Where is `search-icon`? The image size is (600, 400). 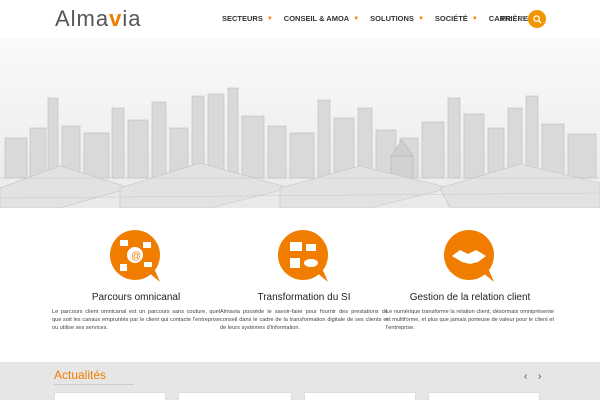 search-icon is located at coordinates (537, 19).